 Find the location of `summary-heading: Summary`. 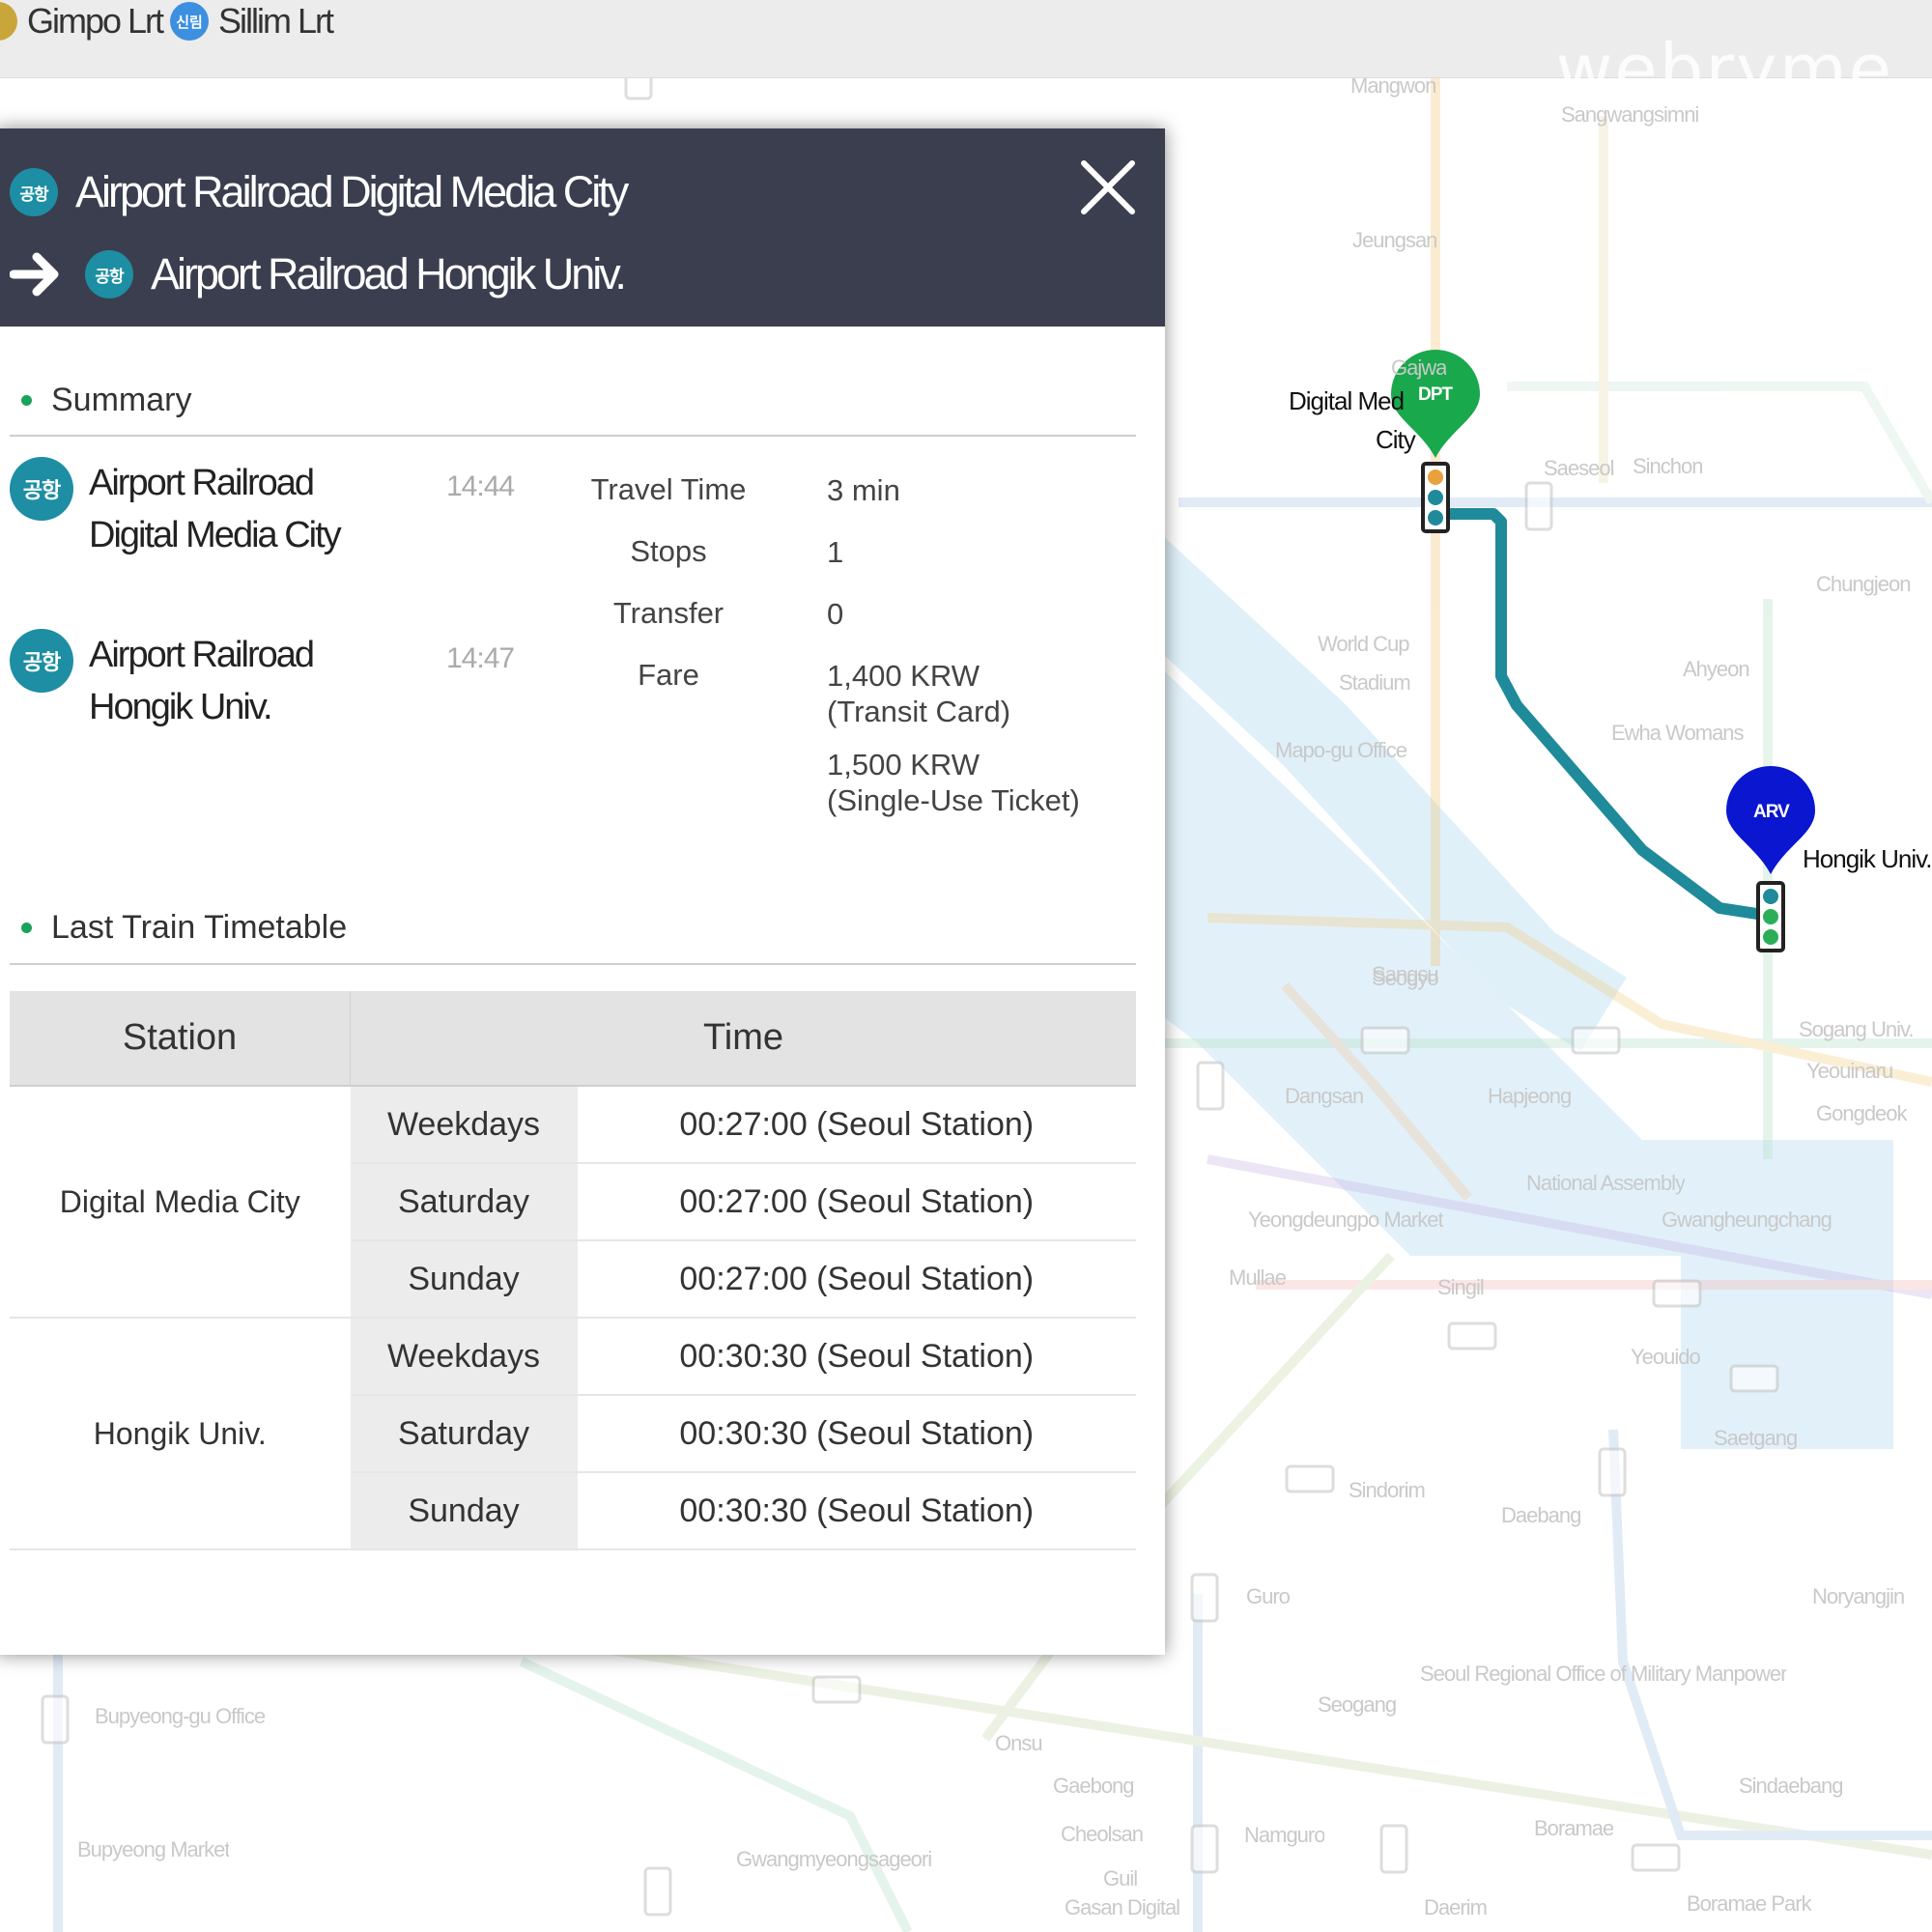

summary-heading: Summary is located at coordinates (106, 400).